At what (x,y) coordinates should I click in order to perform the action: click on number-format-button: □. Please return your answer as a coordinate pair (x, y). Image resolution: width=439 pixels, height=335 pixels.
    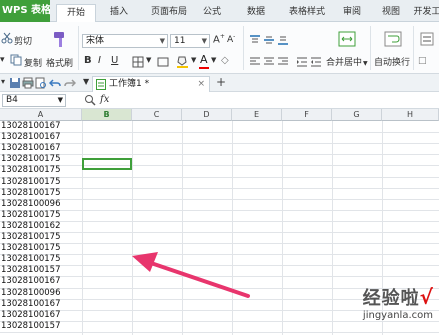
    Looking at the image, I should click on (422, 61).